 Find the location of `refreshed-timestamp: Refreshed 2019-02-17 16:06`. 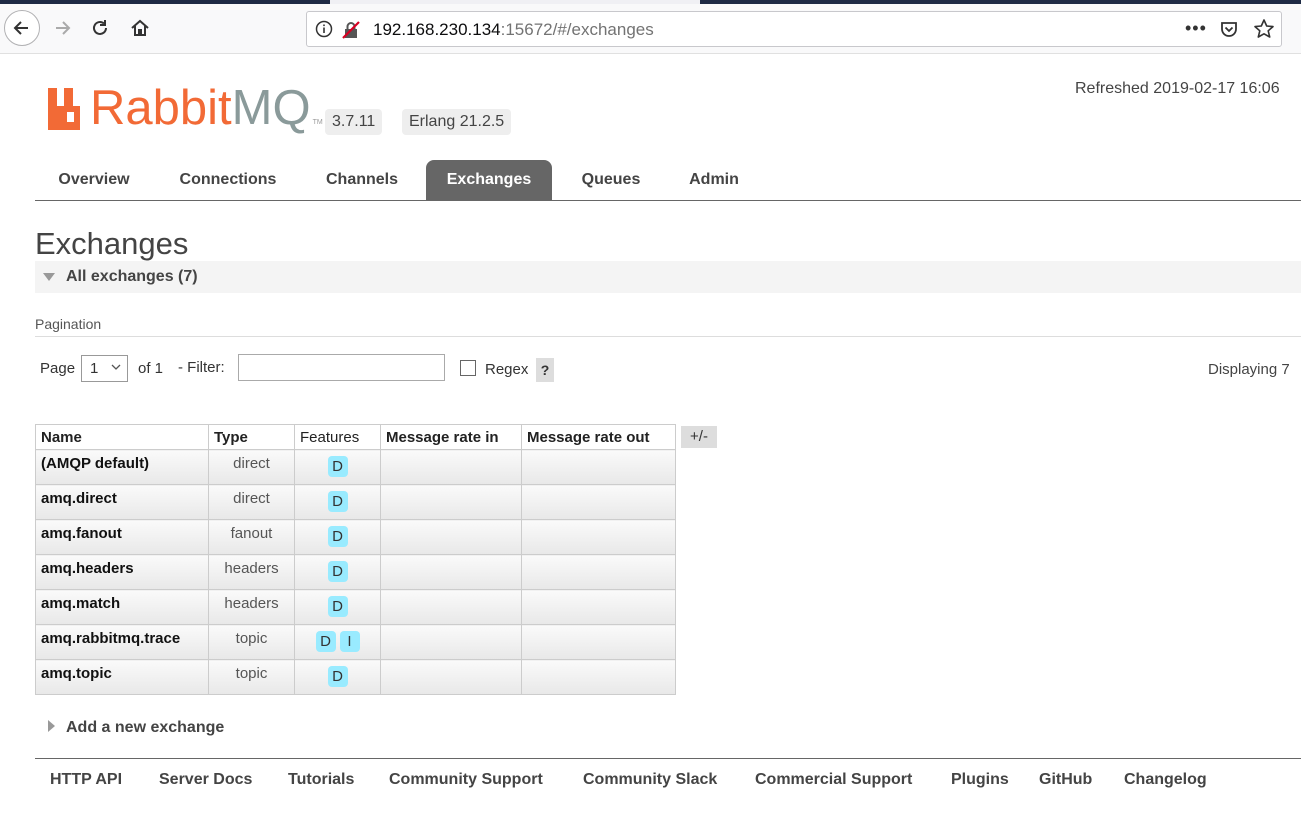

refreshed-timestamp: Refreshed 2019-02-17 16:06 is located at coordinates (1177, 89).